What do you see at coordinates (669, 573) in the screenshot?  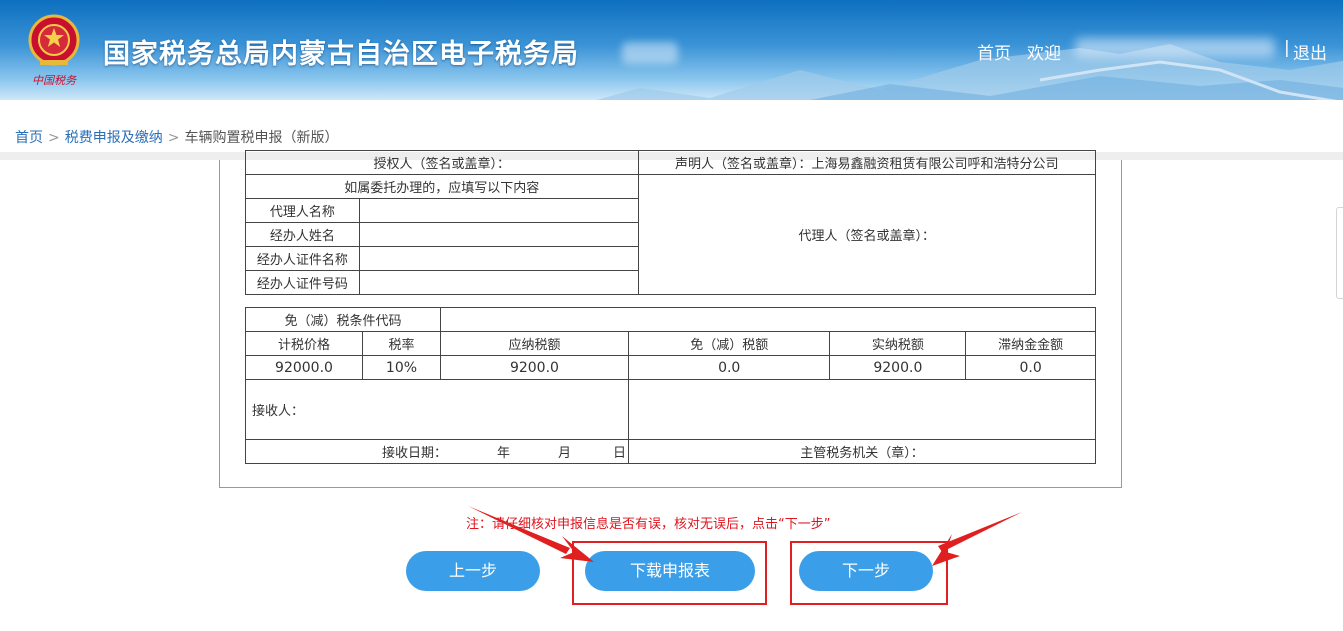 I see `highlight-box-download` at bounding box center [669, 573].